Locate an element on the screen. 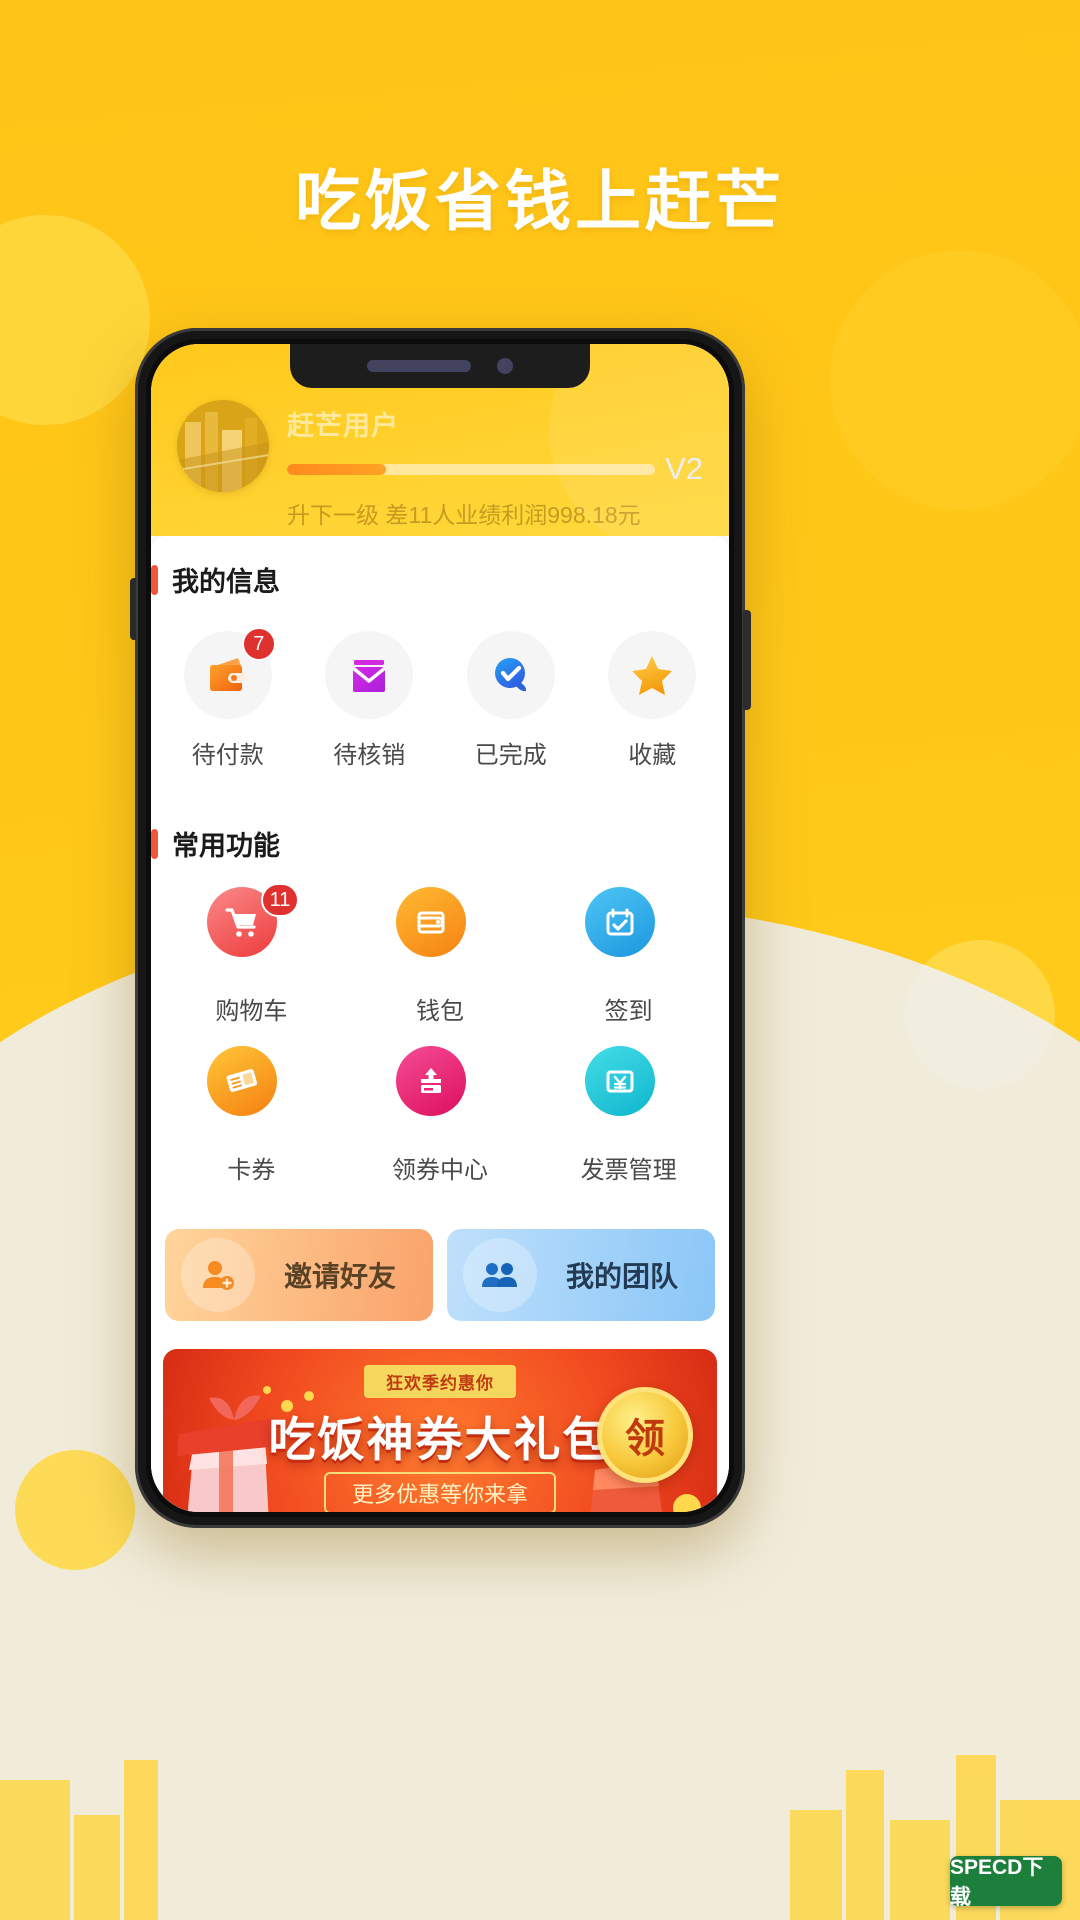  phone-notch is located at coordinates (440, 366).